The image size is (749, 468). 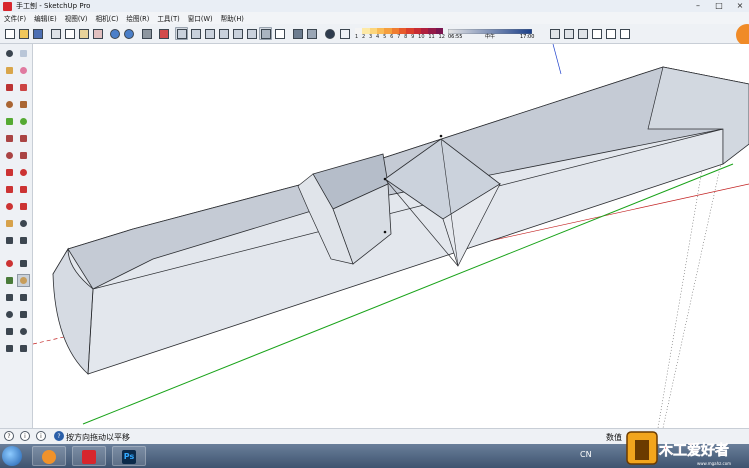 What do you see at coordinates (195, 33) in the screenshot?
I see `top-view-icon` at bounding box center [195, 33].